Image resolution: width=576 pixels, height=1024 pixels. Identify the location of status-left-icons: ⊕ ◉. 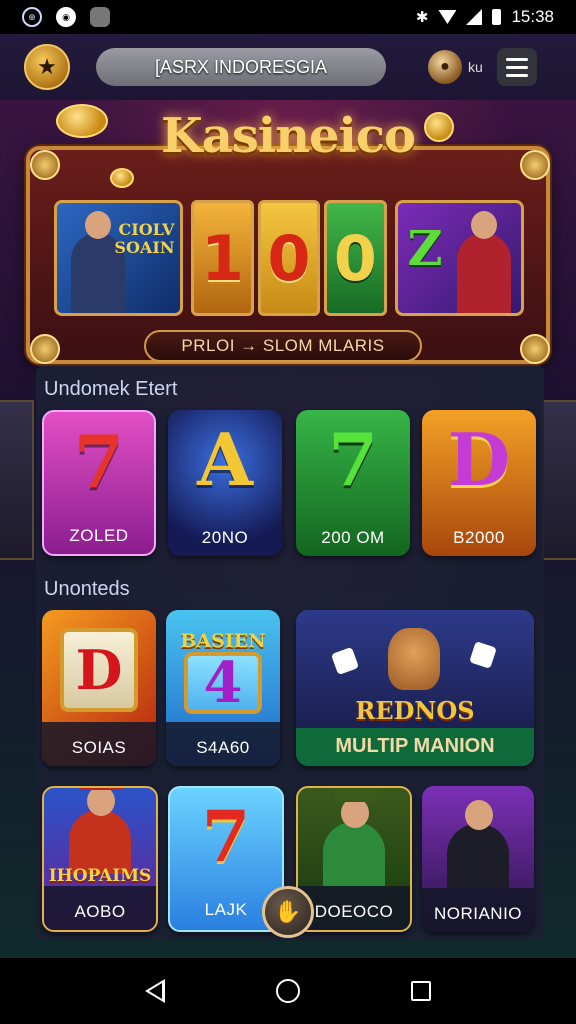
(66, 17).